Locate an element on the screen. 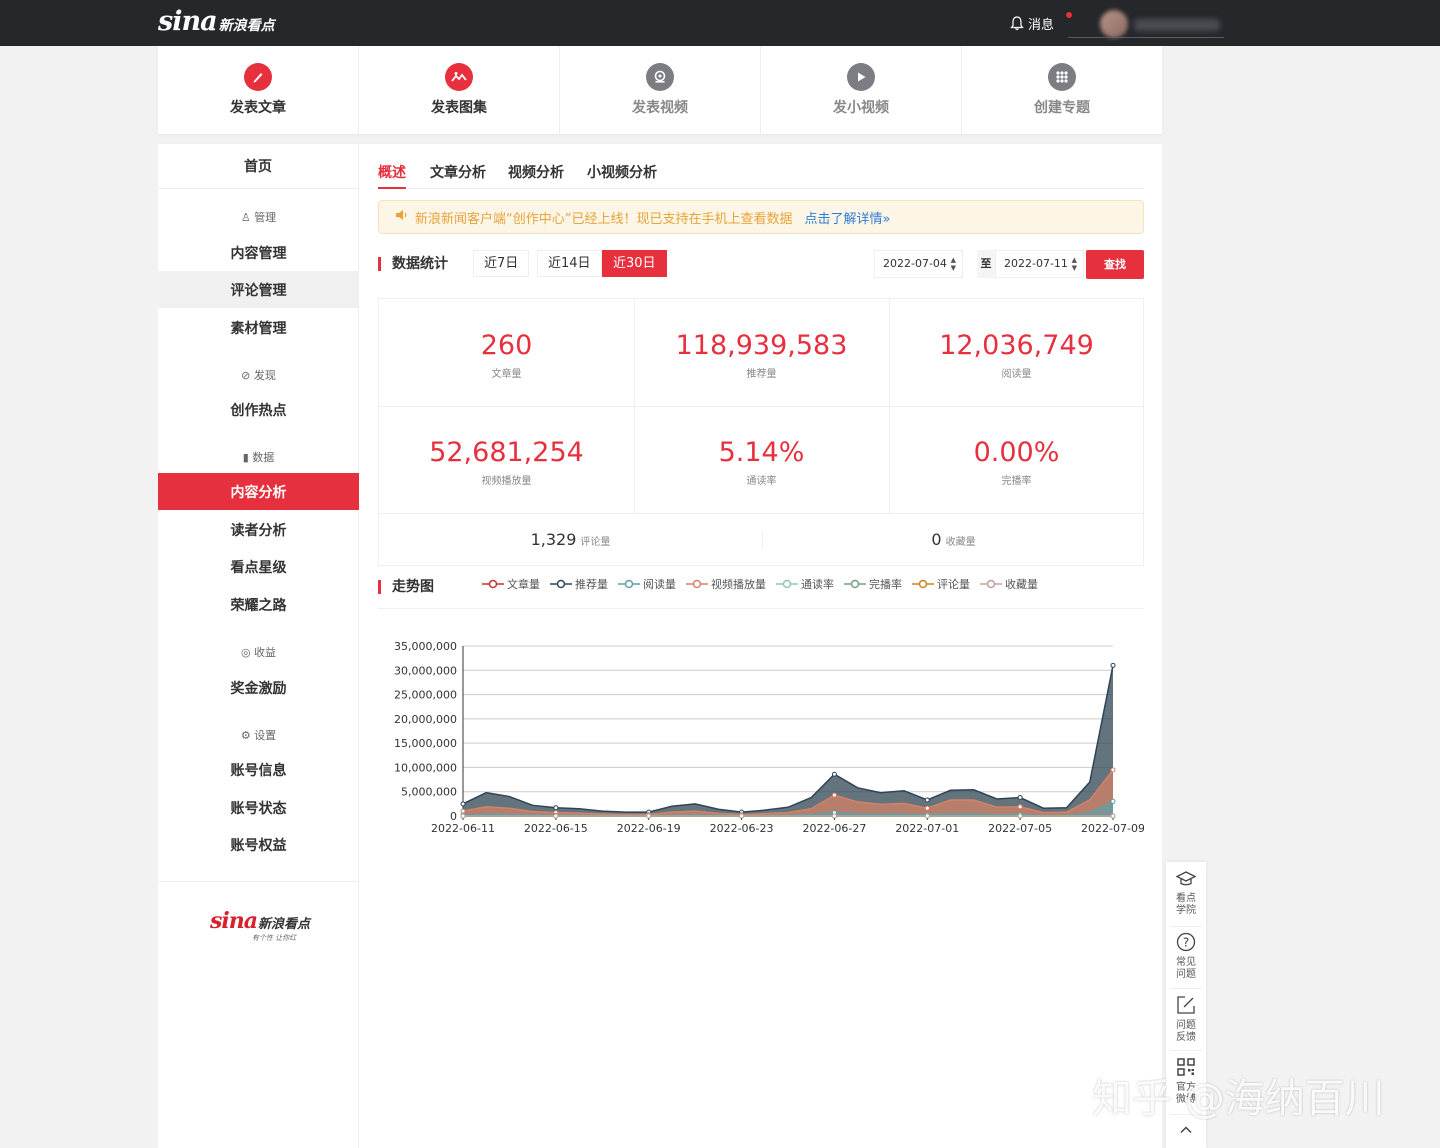 The width and height of the screenshot is (1440, 1148). legend-label: 完播率 is located at coordinates (885, 584).